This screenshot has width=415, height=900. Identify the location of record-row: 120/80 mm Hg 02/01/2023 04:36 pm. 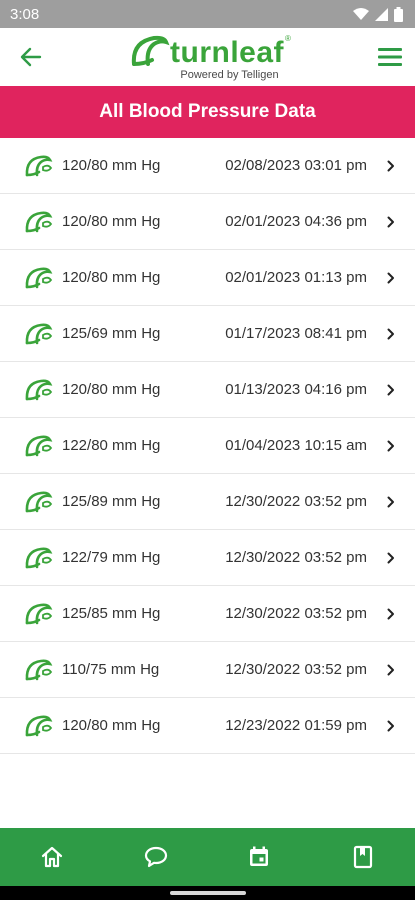
(207, 222).